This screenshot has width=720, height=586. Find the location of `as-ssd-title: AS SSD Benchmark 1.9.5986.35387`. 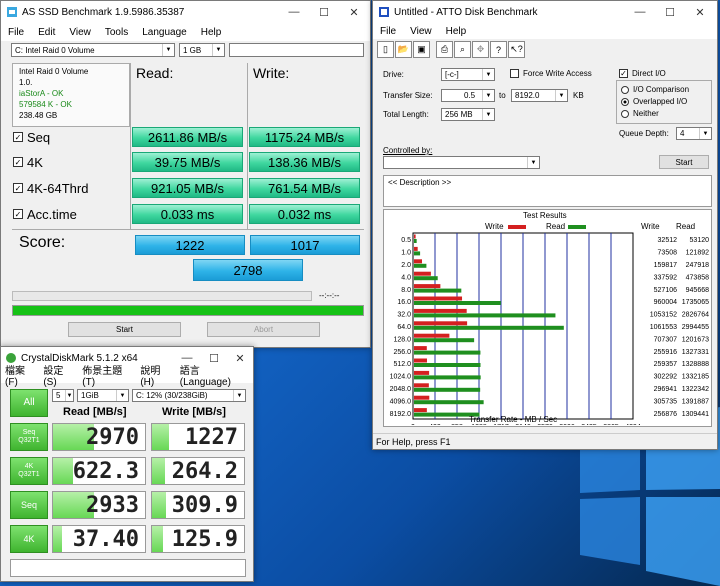

as-ssd-title: AS SSD Benchmark 1.9.5986.35387 is located at coordinates (103, 12).